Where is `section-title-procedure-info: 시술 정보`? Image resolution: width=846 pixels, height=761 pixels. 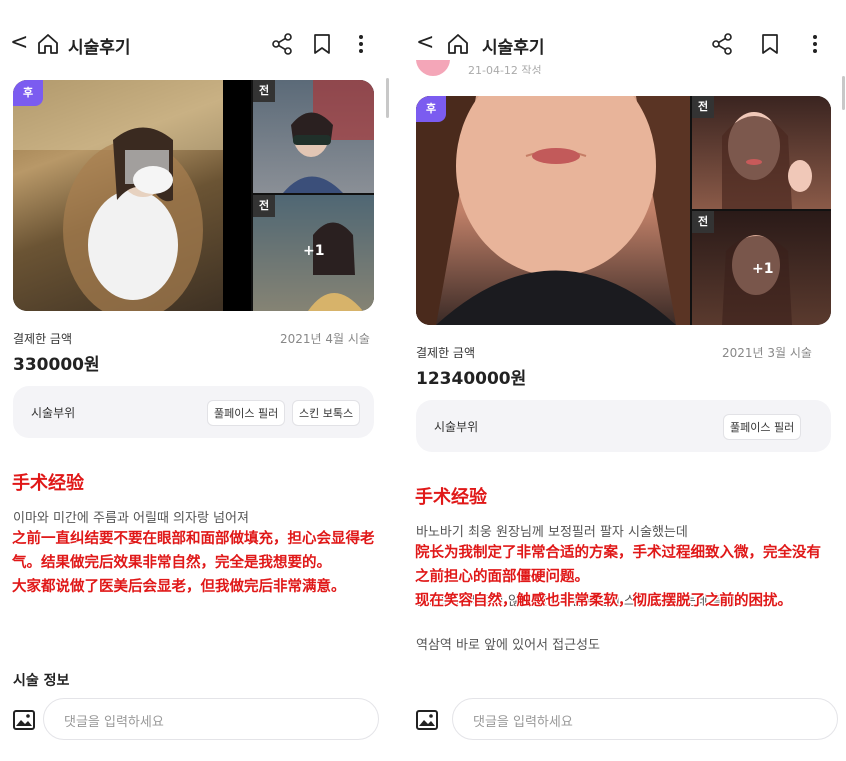 section-title-procedure-info: 시술 정보 is located at coordinates (41, 681).